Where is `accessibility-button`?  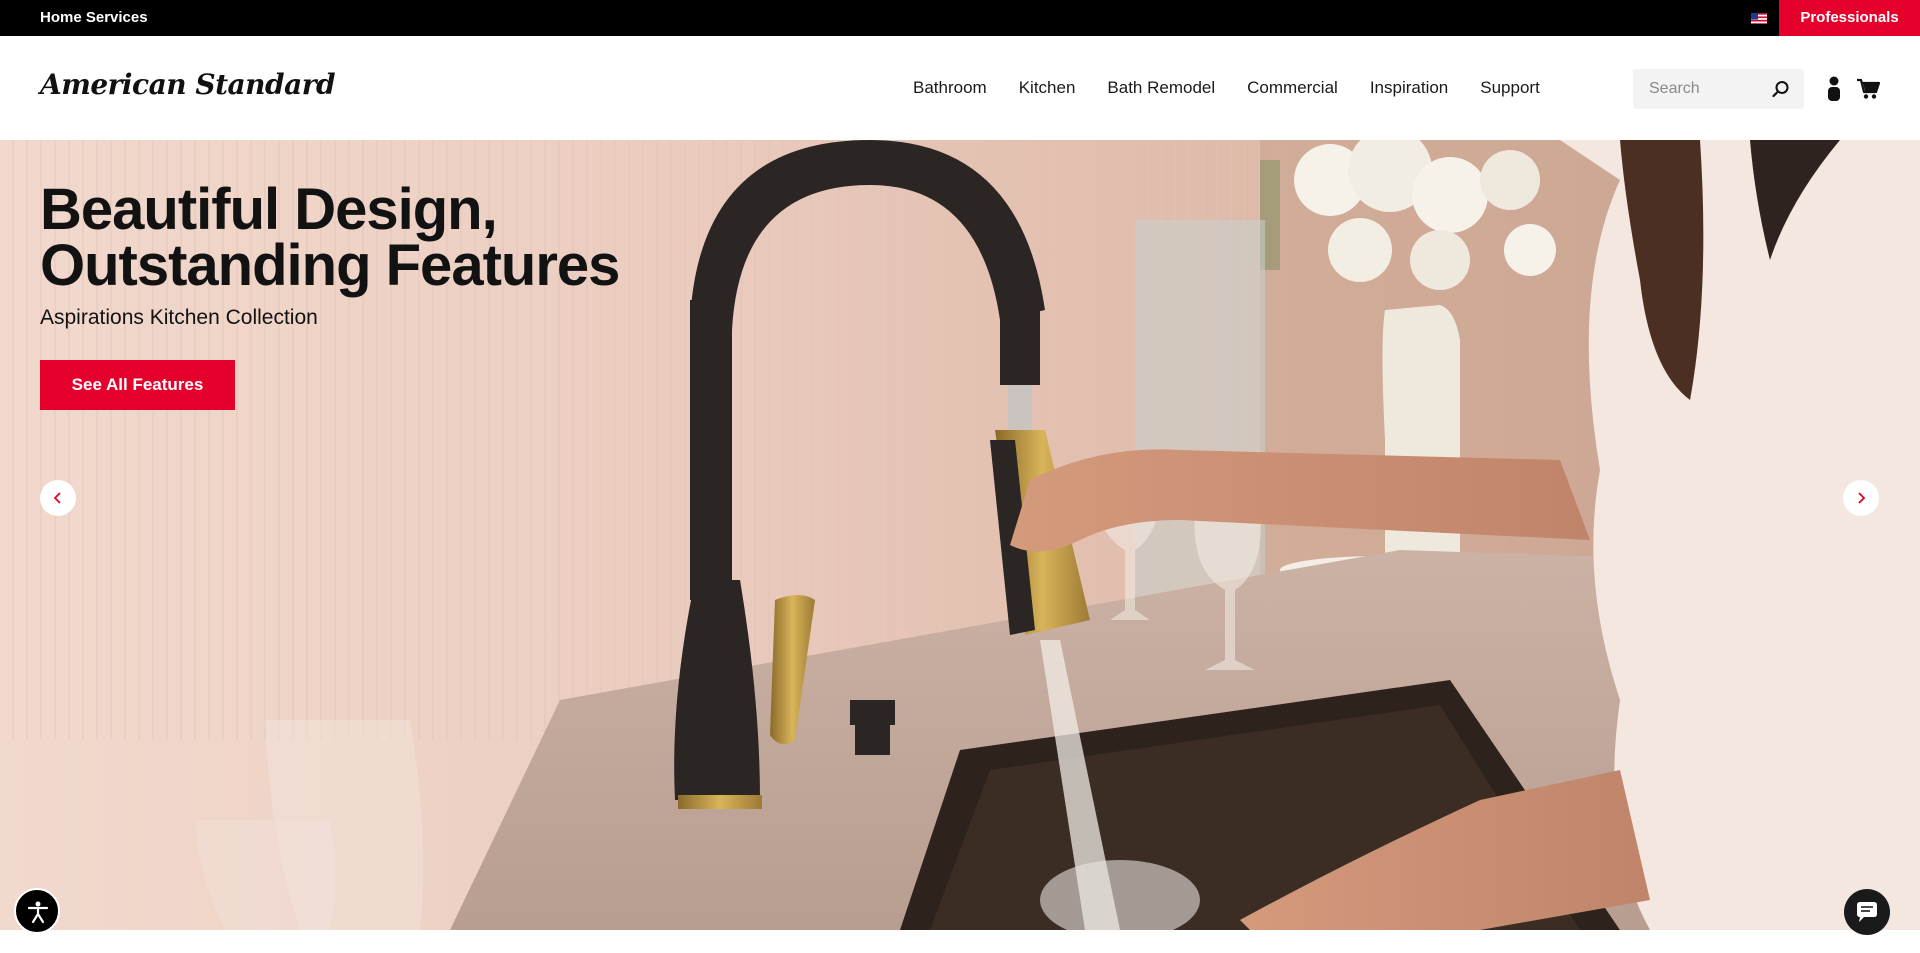 accessibility-button is located at coordinates (37, 911).